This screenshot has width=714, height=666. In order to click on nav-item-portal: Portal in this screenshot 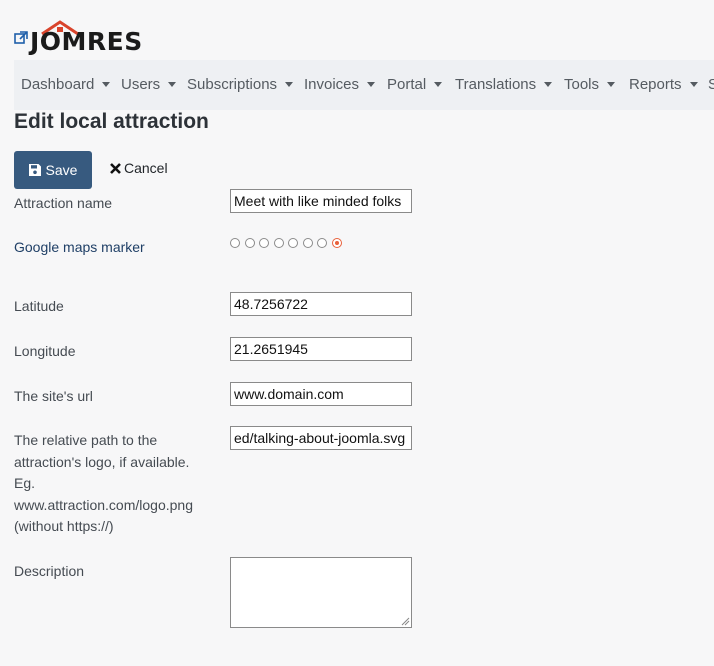, I will do `click(415, 85)`.